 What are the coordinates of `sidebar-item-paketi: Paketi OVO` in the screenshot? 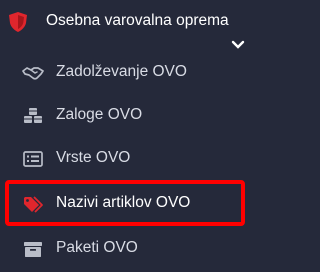 It's located at (128, 249).